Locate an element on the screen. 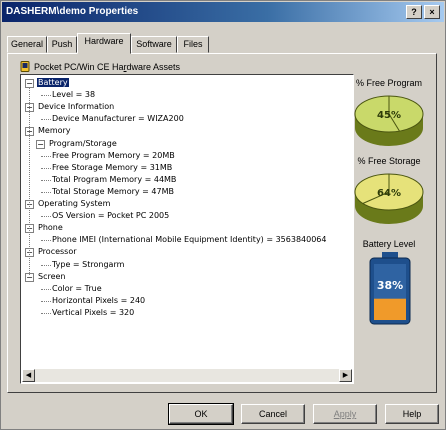 The width and height of the screenshot is (446, 430). tree-item: Memory is located at coordinates (54, 131).